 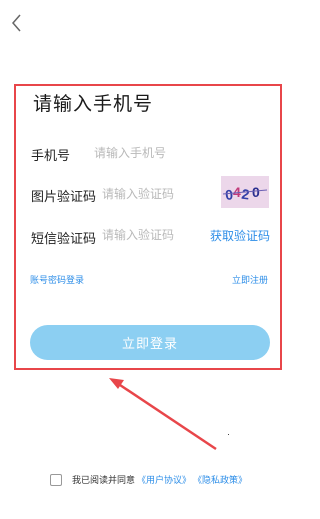 I want to click on register-link: 立即注册, so click(x=250, y=279).